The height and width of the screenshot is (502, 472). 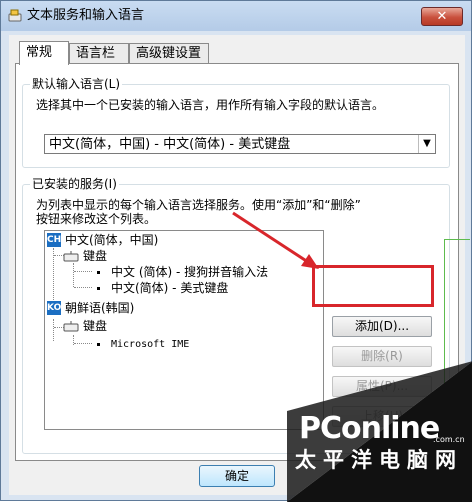 I want to click on close-icon: ✕, so click(x=442, y=16).